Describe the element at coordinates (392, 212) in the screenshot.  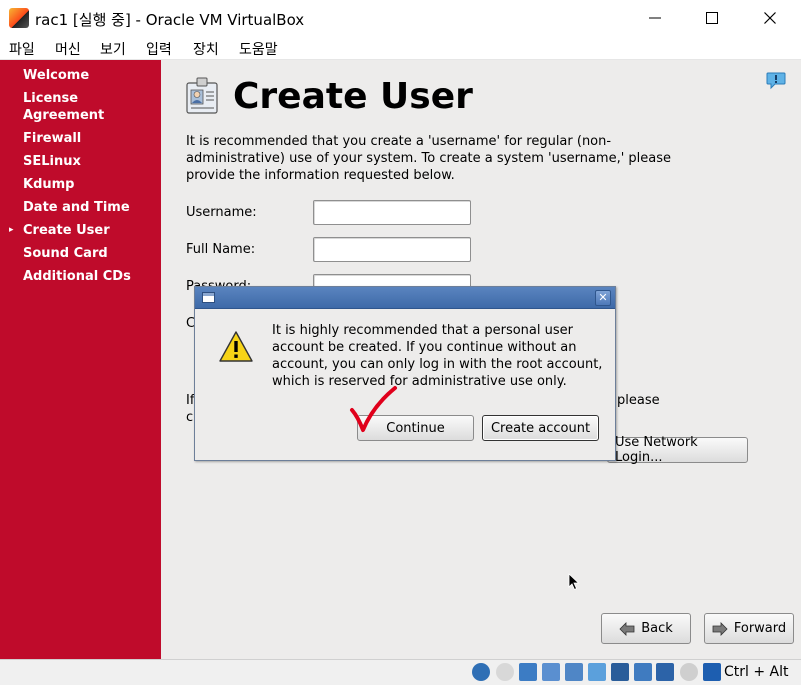
I see `username-input` at that location.